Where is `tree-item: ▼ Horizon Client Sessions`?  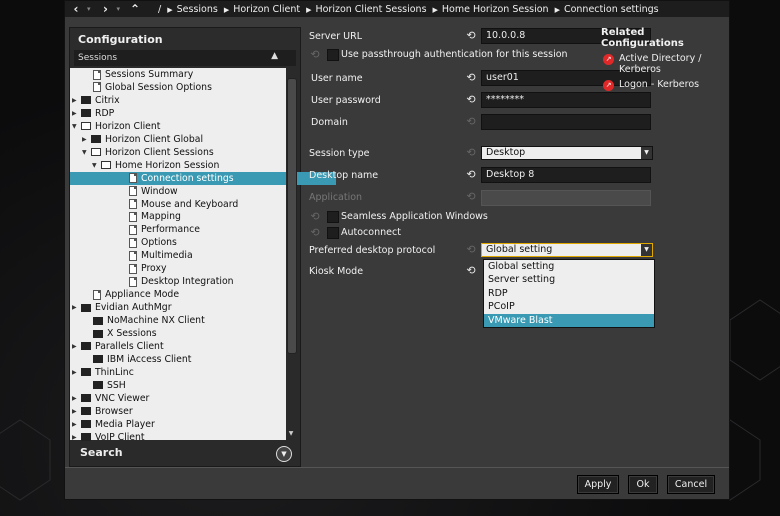
tree-item: ▼ Horizon Client Sessions is located at coordinates (148, 152).